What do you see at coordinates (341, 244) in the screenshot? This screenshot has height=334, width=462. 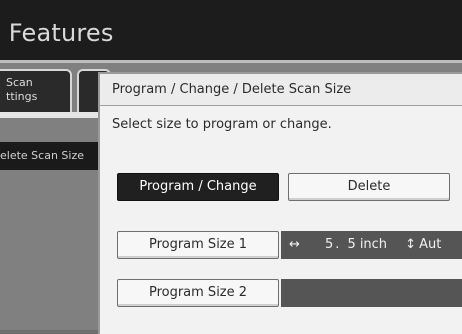 I see `width-value: 5. 5` at bounding box center [341, 244].